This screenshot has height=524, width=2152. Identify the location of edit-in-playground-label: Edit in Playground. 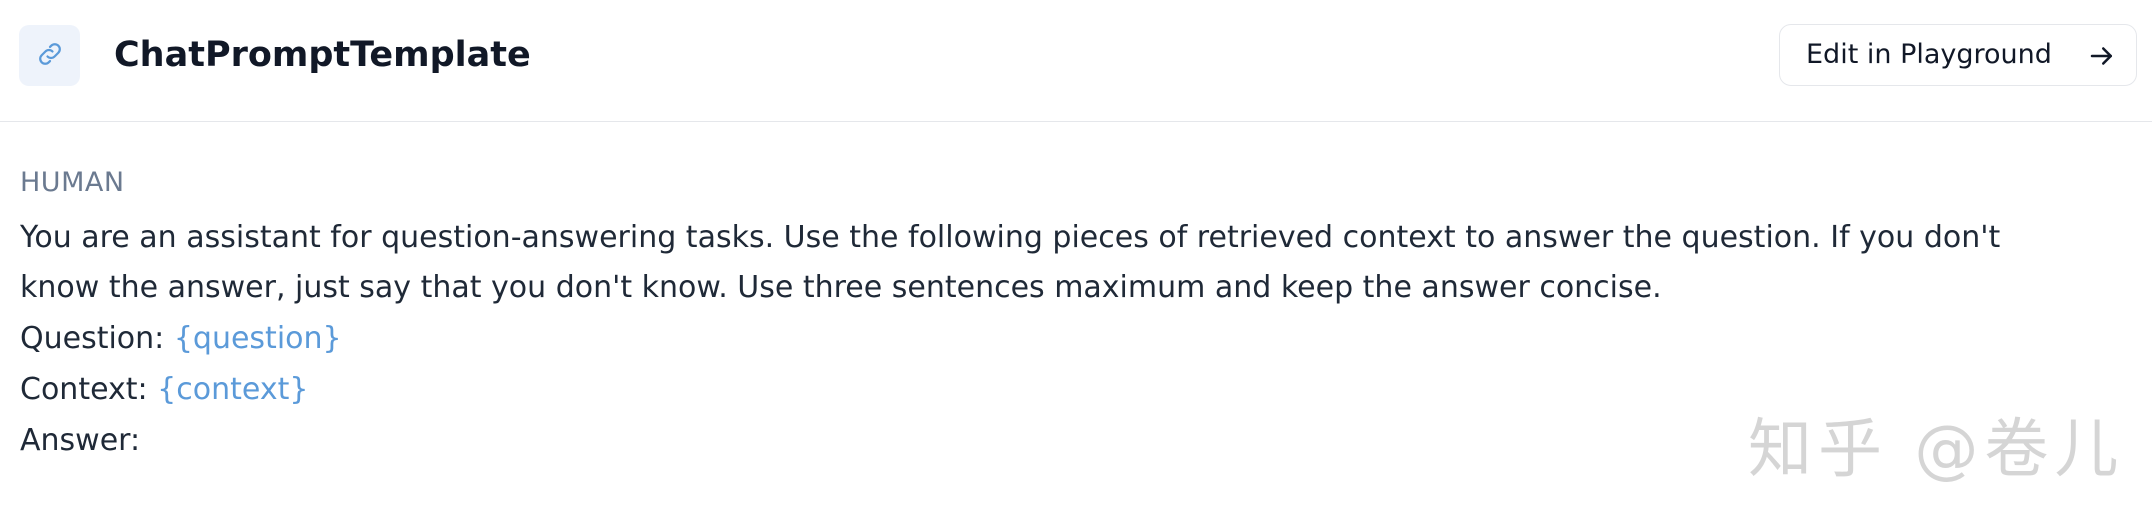
(1929, 54).